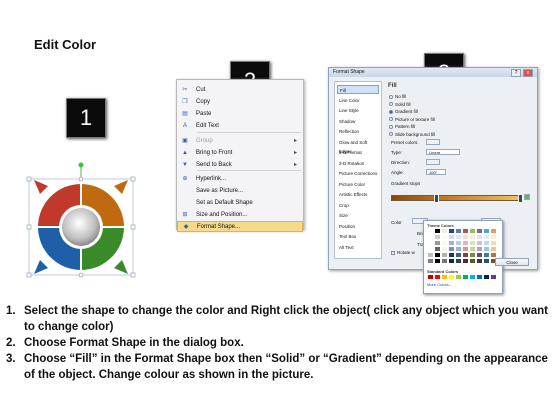  Describe the element at coordinates (358, 184) in the screenshot. I see `category-item: Picture Color` at that location.